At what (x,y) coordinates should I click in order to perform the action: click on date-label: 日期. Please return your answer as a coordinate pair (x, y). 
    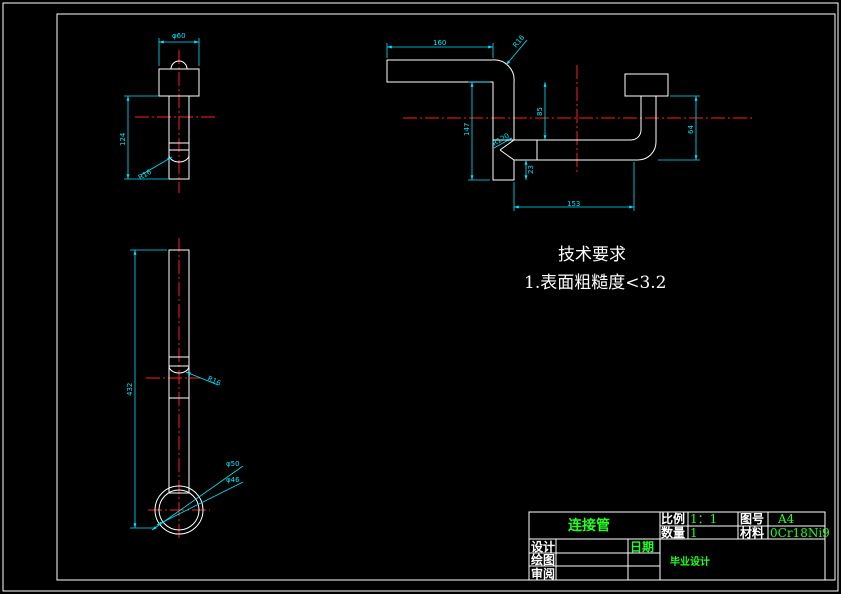
    Looking at the image, I should click on (642, 546).